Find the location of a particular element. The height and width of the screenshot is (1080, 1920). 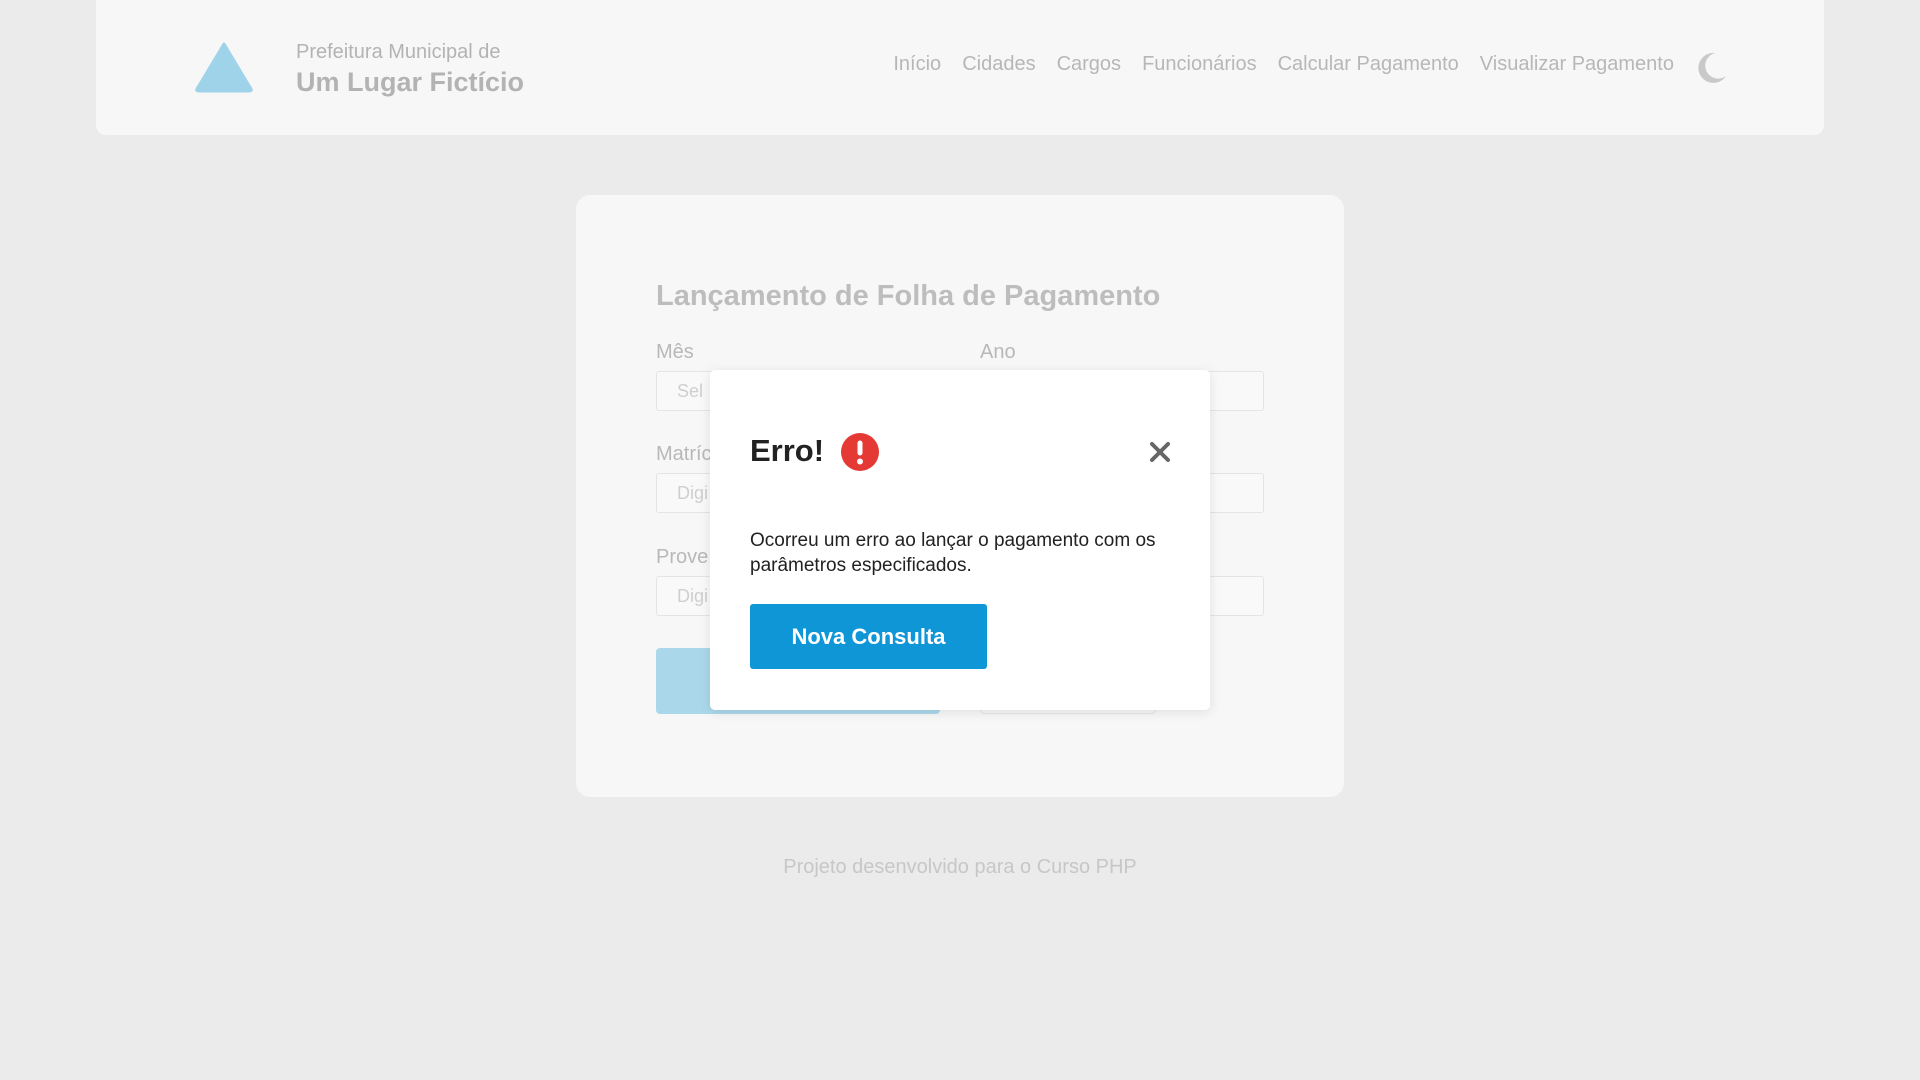

nav-inicio: Início is located at coordinates (917, 64).